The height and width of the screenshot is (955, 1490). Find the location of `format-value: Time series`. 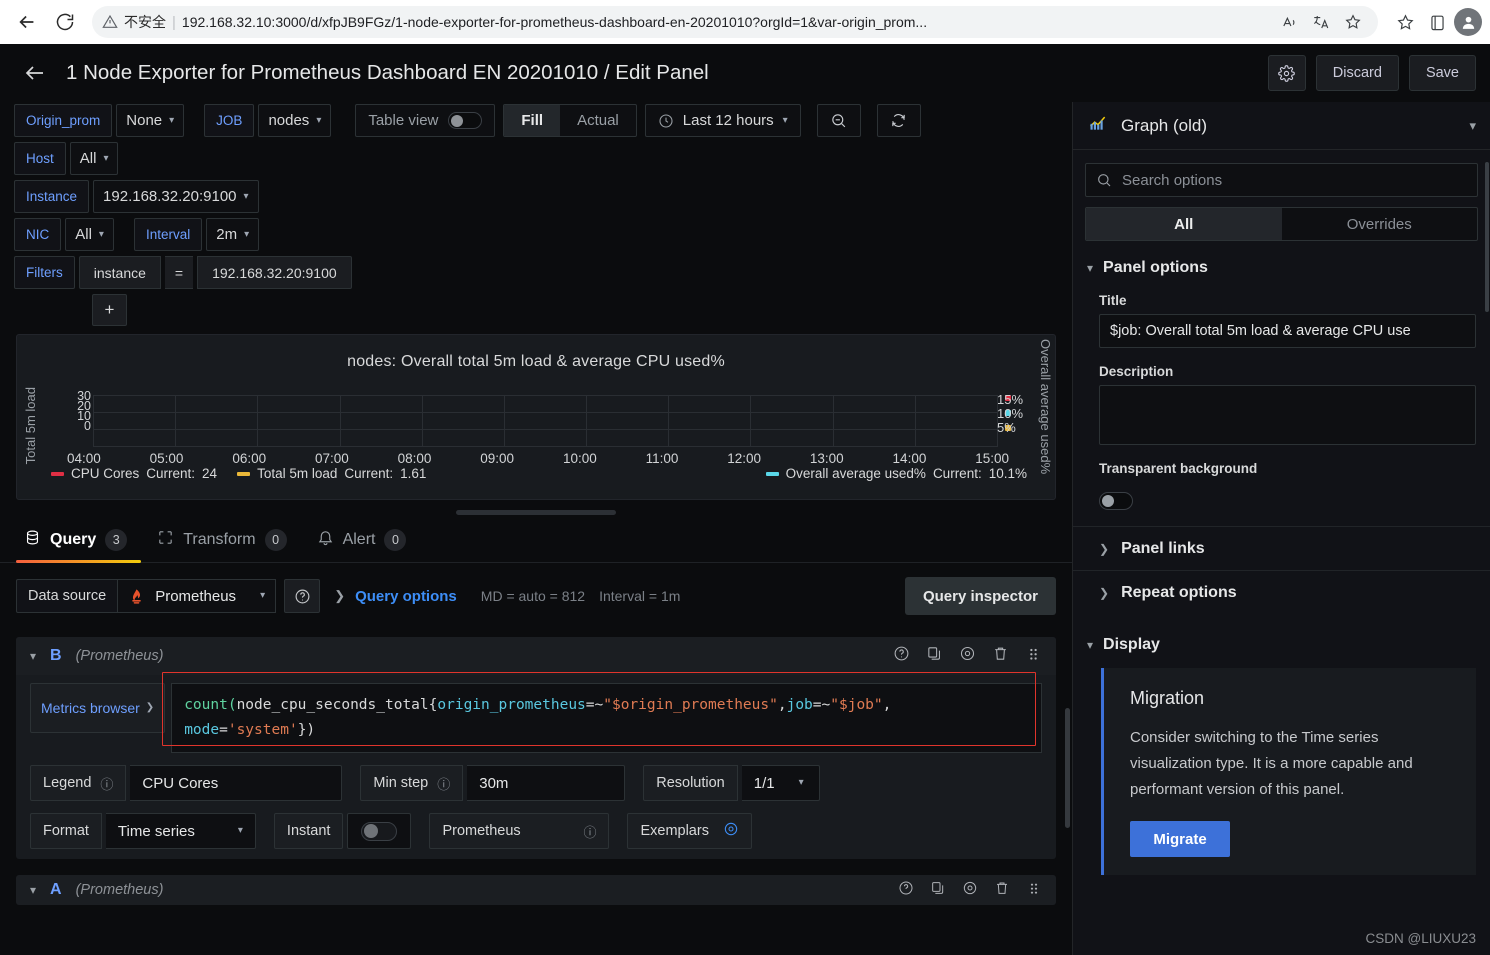

format-value: Time series is located at coordinates (156, 831).